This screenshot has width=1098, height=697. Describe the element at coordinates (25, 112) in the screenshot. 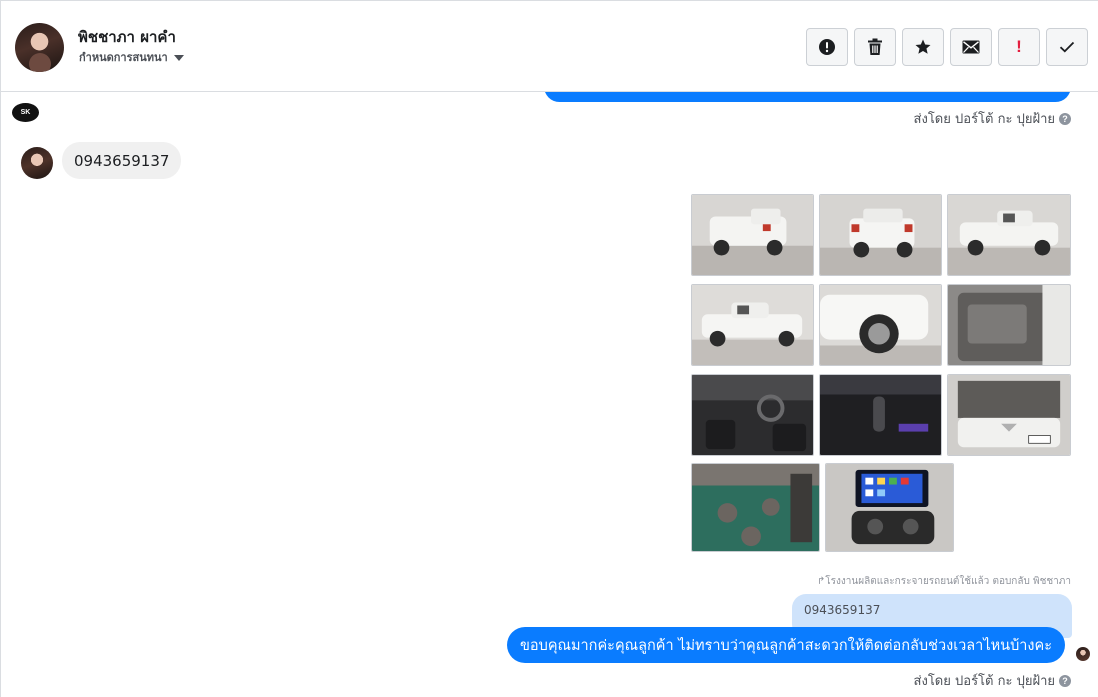

I see `page-logo-avatar: SK` at that location.